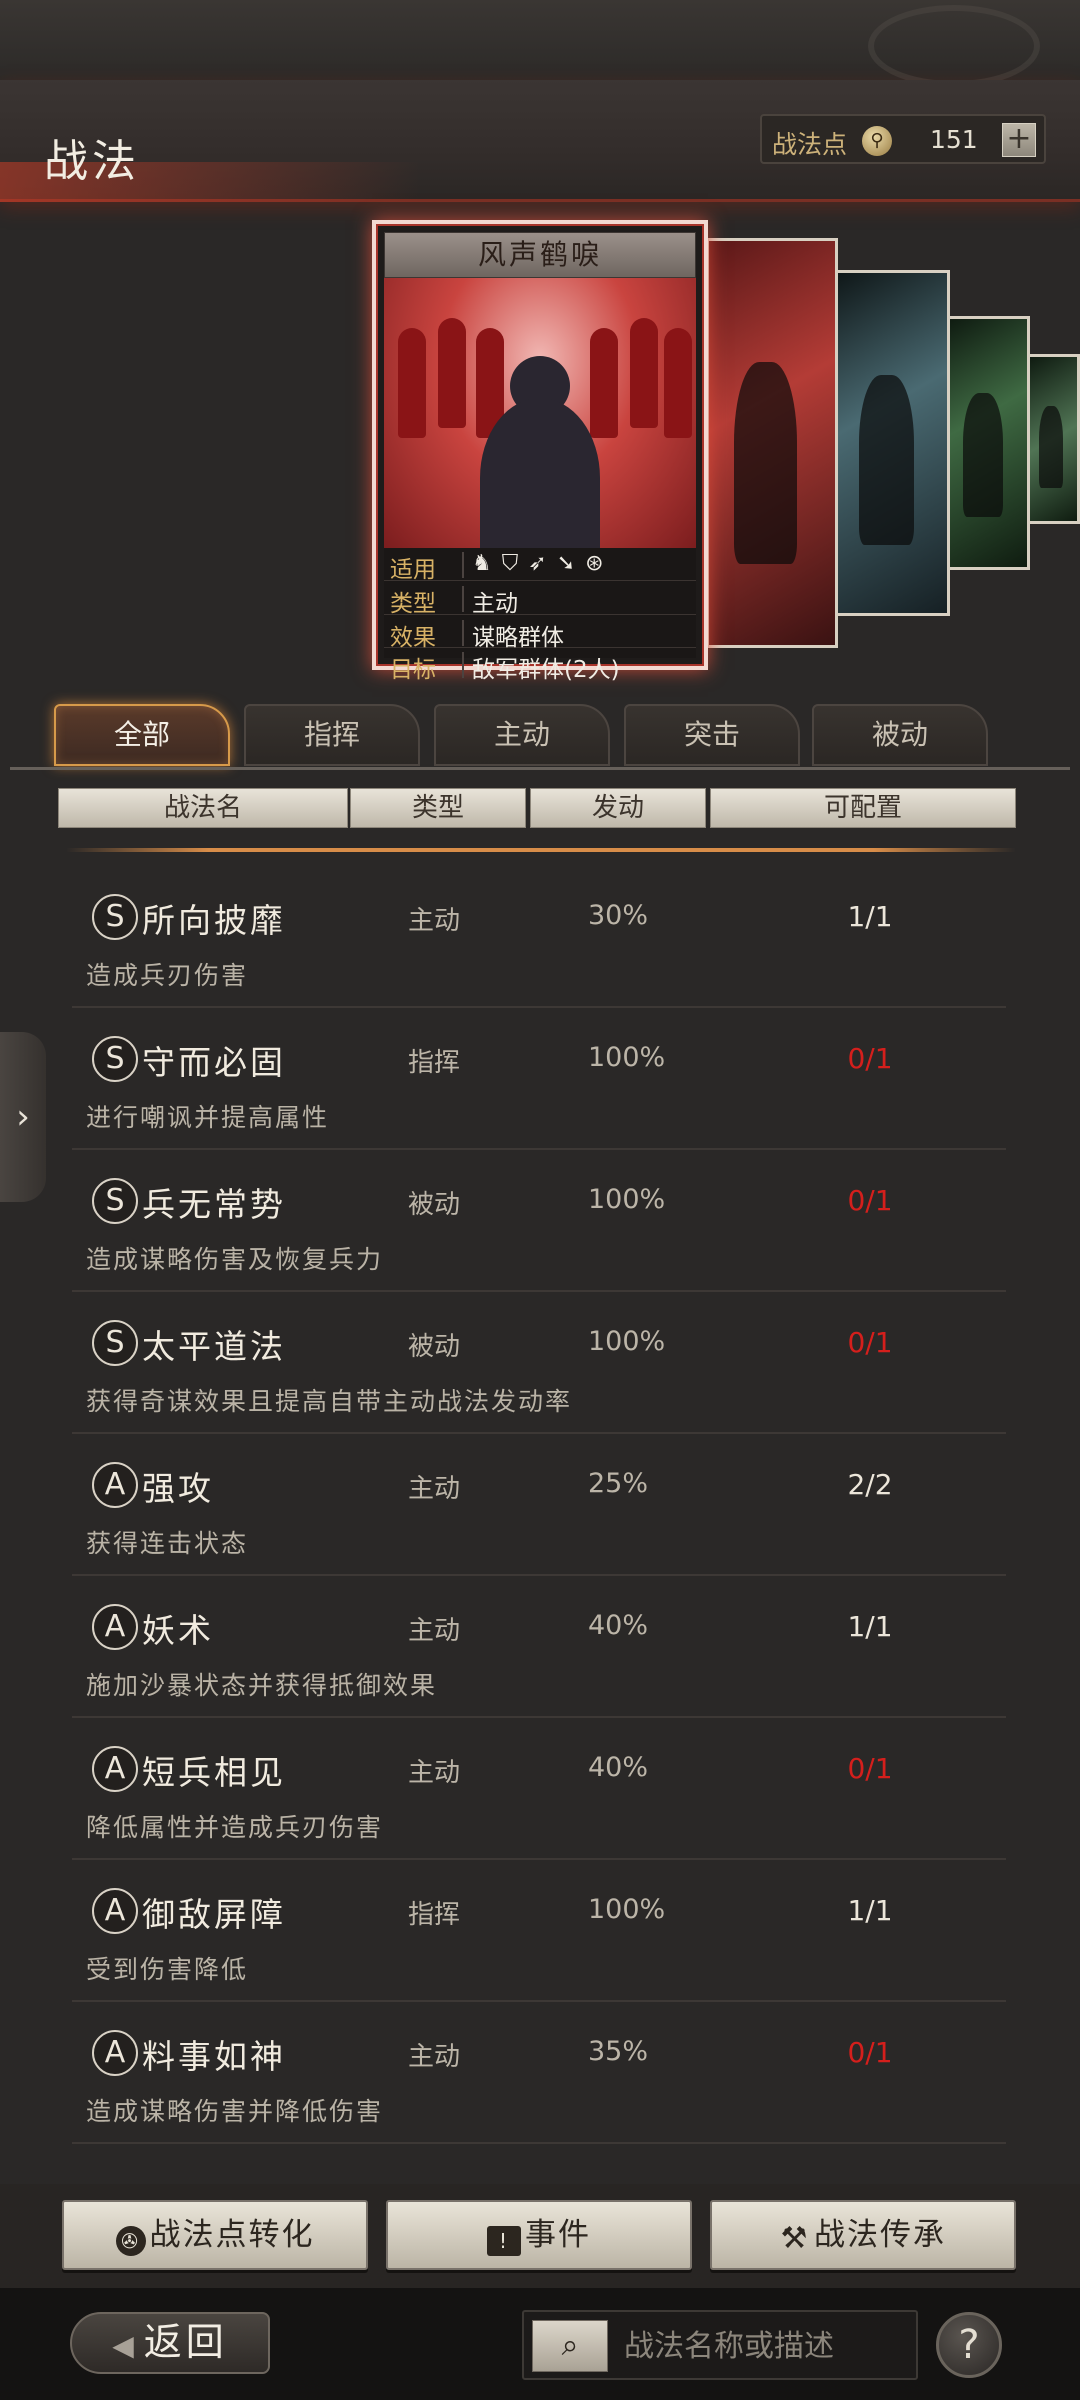 The width and height of the screenshot is (1080, 2400). What do you see at coordinates (618, 1483) in the screenshot?
I see `skill-rate: 25%` at bounding box center [618, 1483].